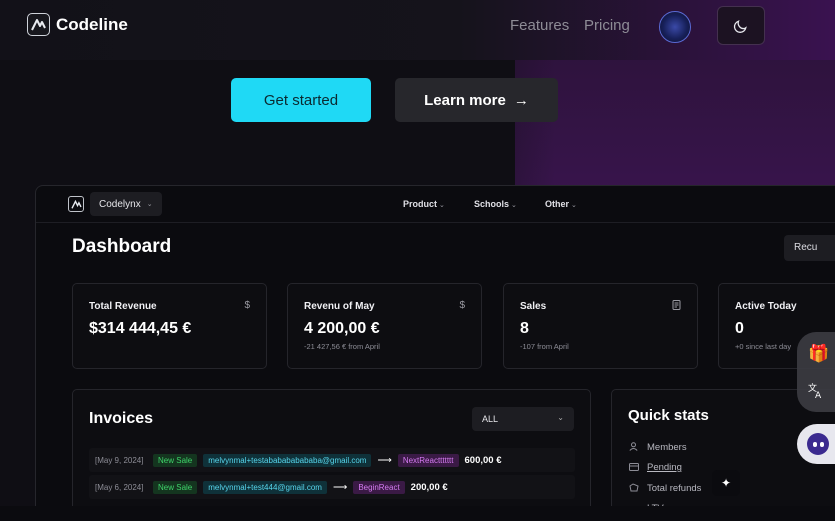  What do you see at coordinates (816, 372) in the screenshot?
I see `floating-toolbar: 🎁 文A` at bounding box center [816, 372].